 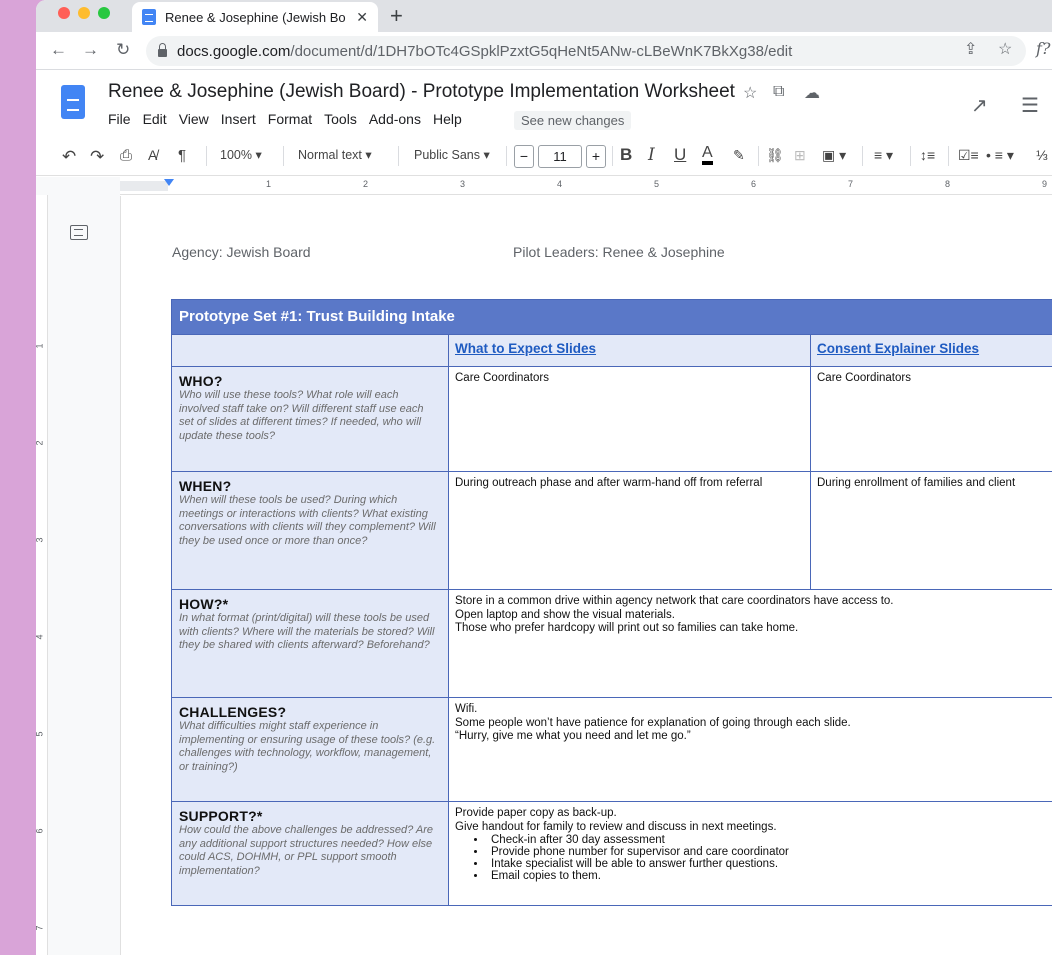 What do you see at coordinates (544, 16) in the screenshot?
I see `tab-bar: Renee & Josephine (Jewish Bo ✕ +` at bounding box center [544, 16].